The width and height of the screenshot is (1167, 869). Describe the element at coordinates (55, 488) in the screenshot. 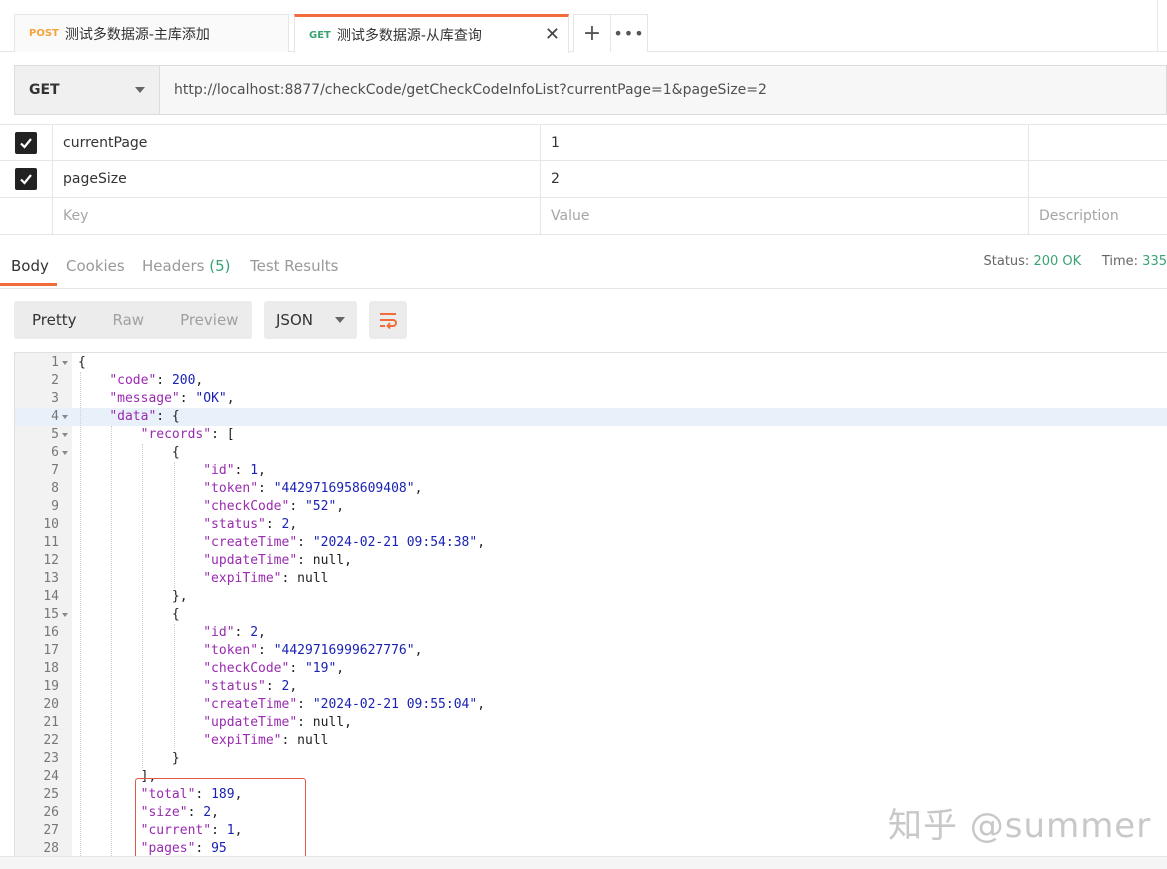

I see `line-number: 8` at that location.